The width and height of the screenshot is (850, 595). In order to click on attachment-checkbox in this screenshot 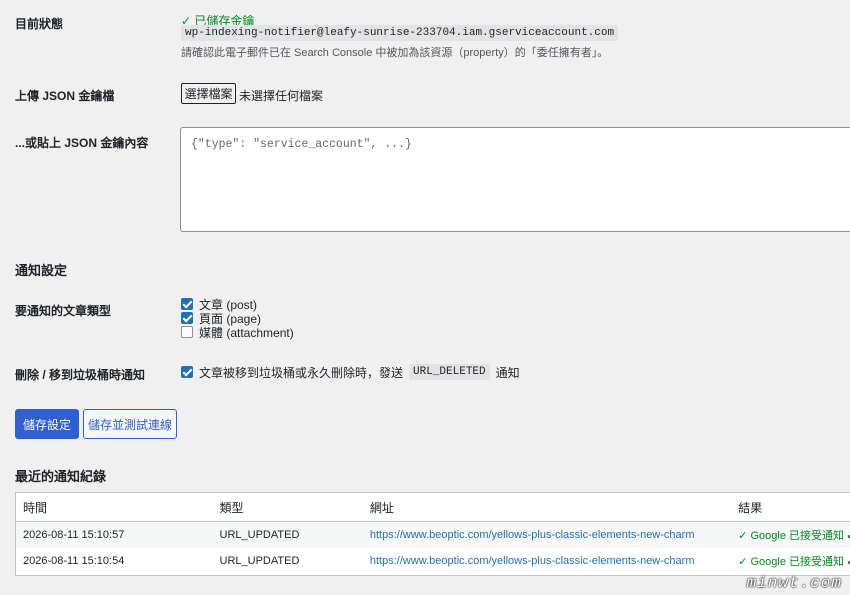, I will do `click(187, 332)`.